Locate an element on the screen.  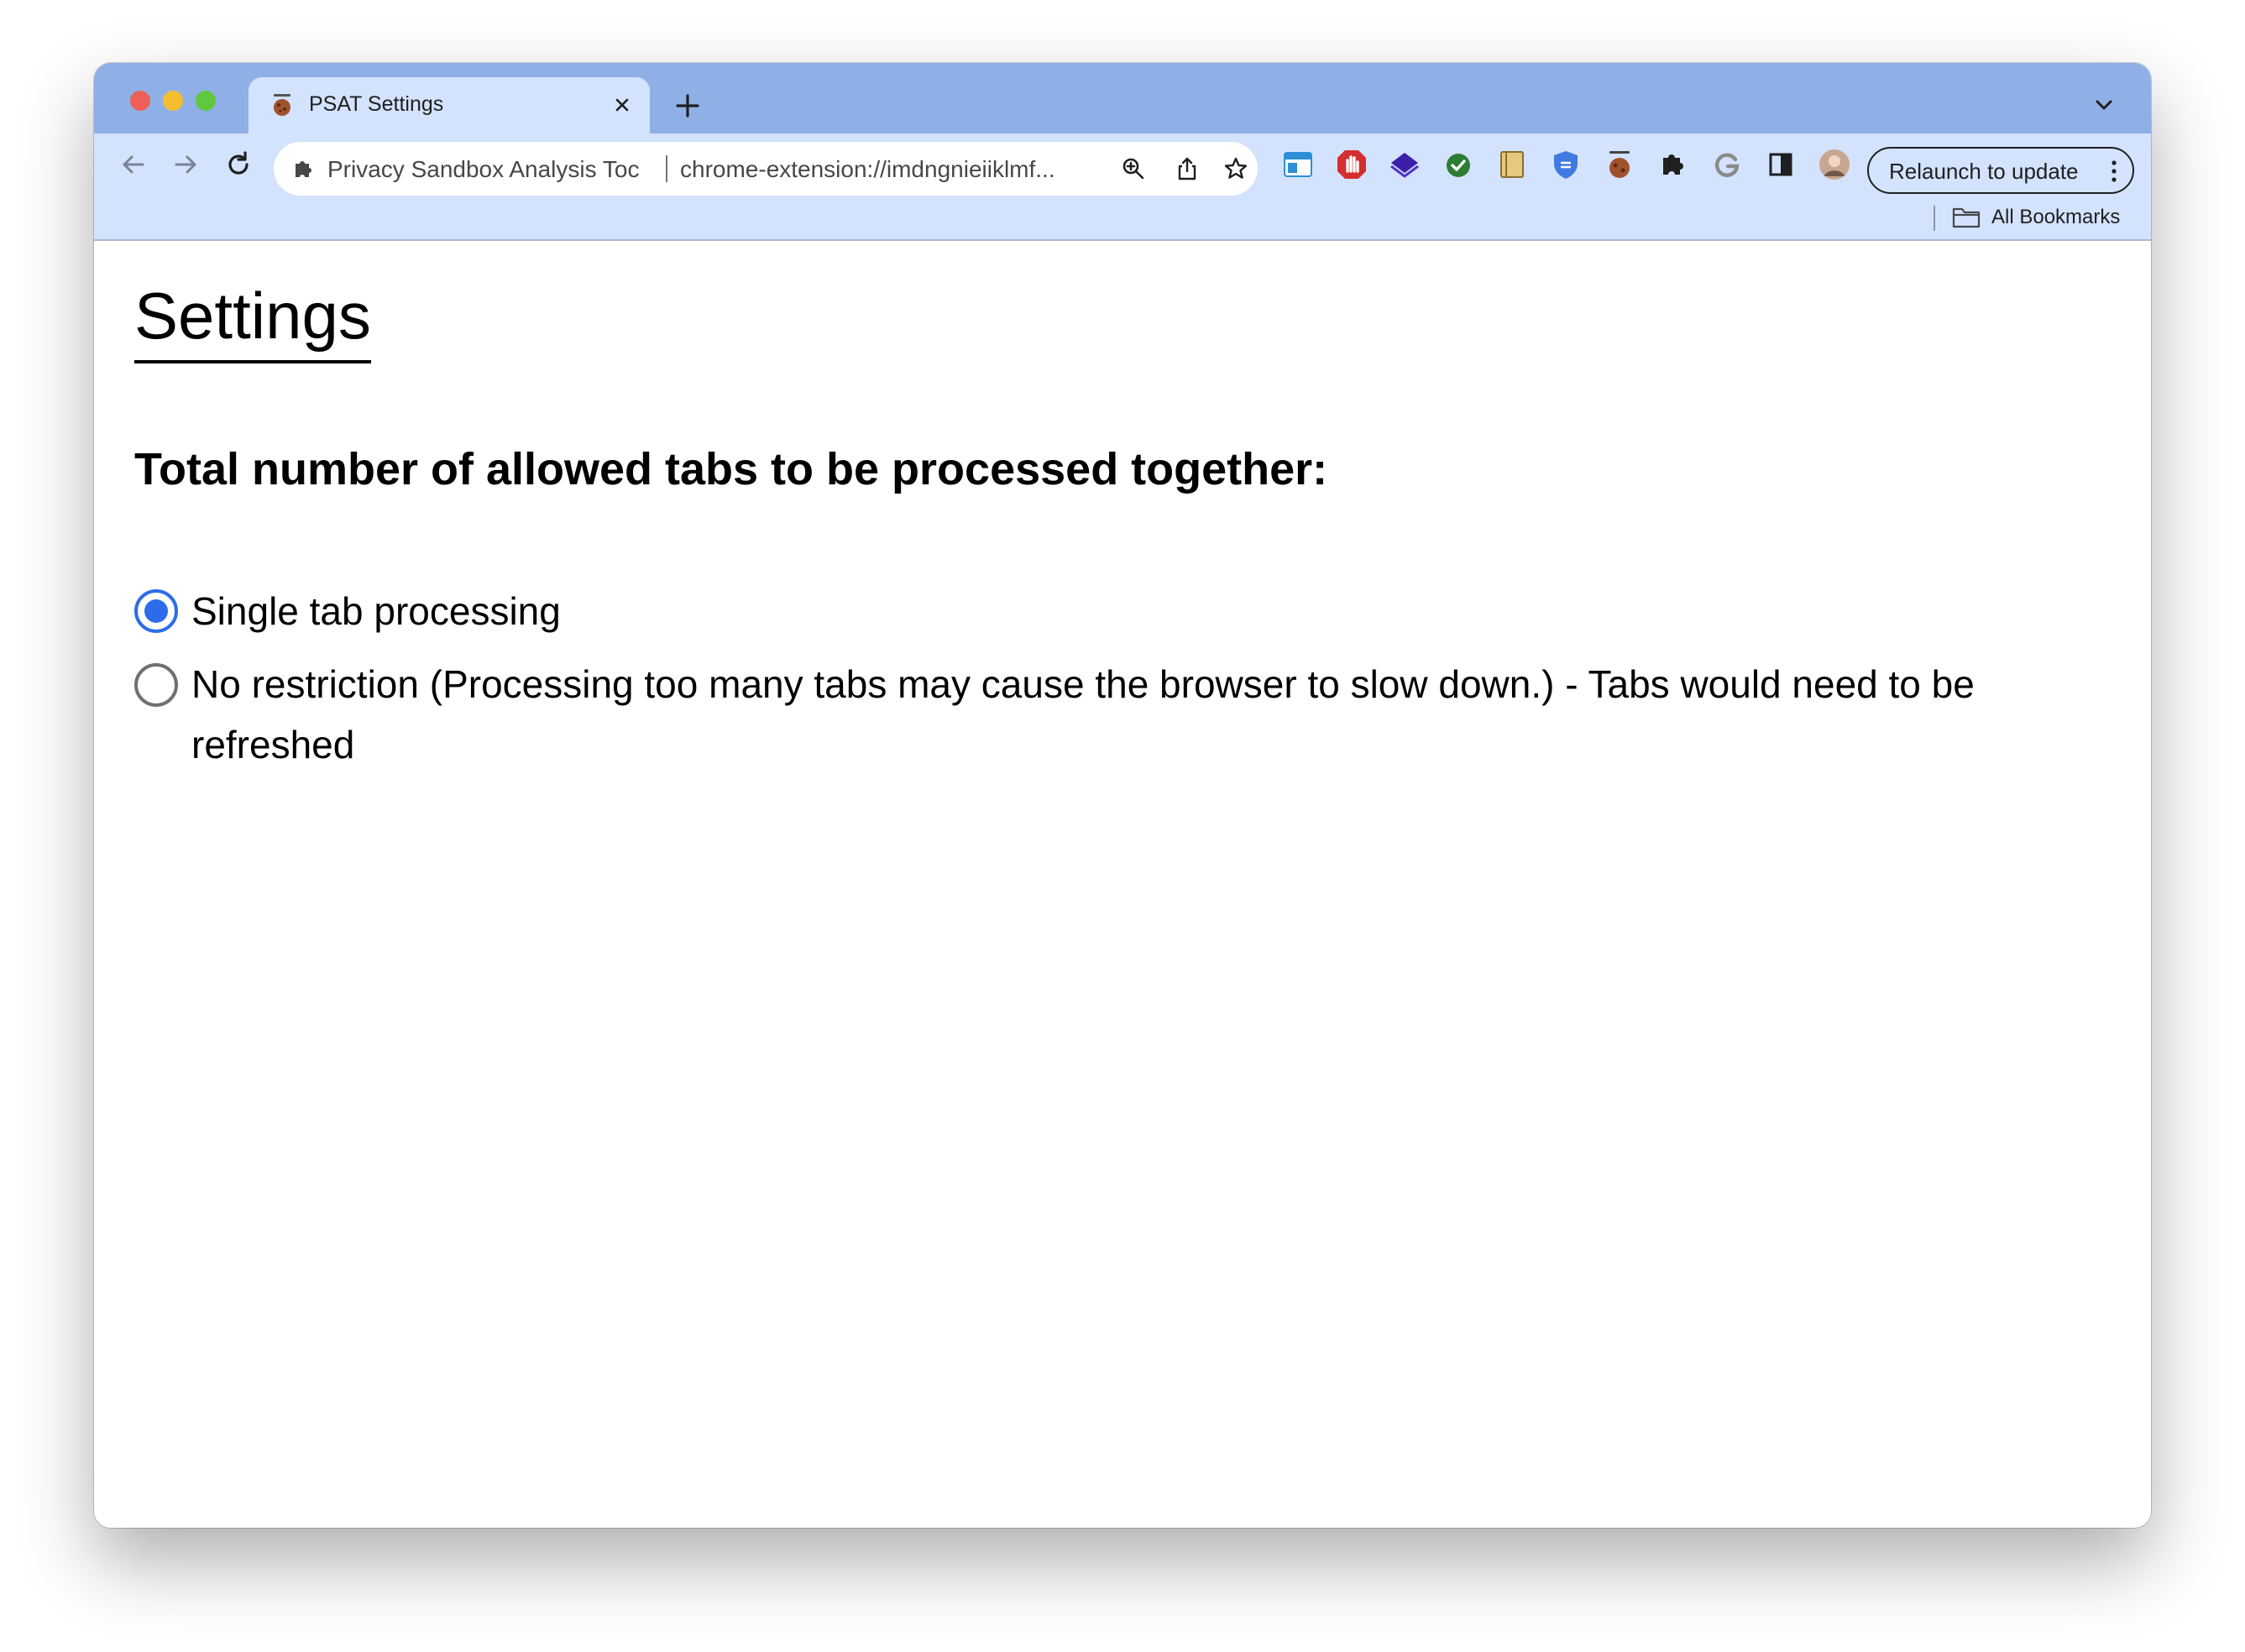
google-g-icon is located at coordinates (1727, 165).